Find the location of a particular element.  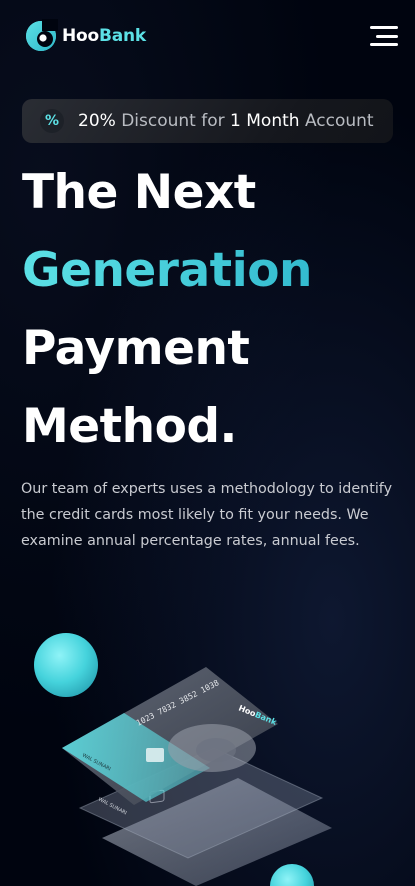

hero-line-2: Generation is located at coordinates (167, 271).